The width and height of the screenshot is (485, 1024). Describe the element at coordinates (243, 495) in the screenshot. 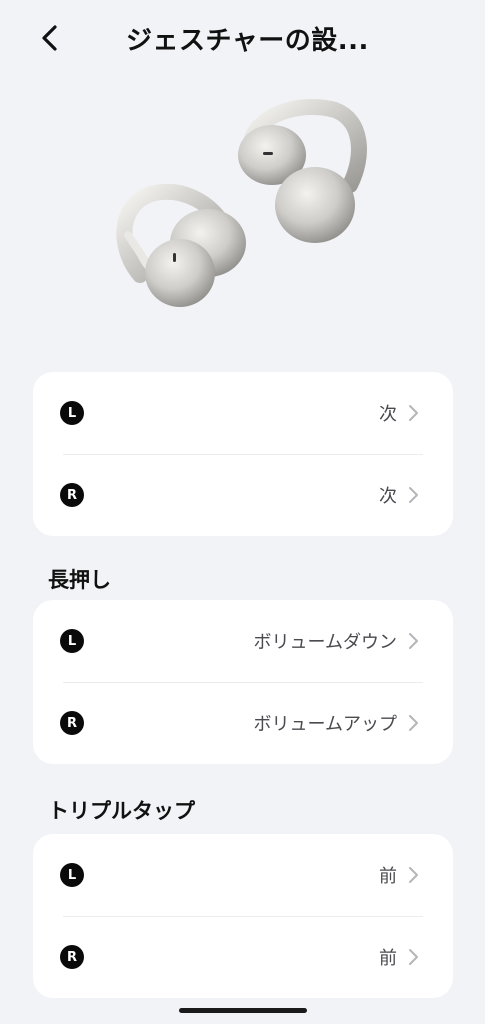

I see `gesture-row-right: R 次` at that location.